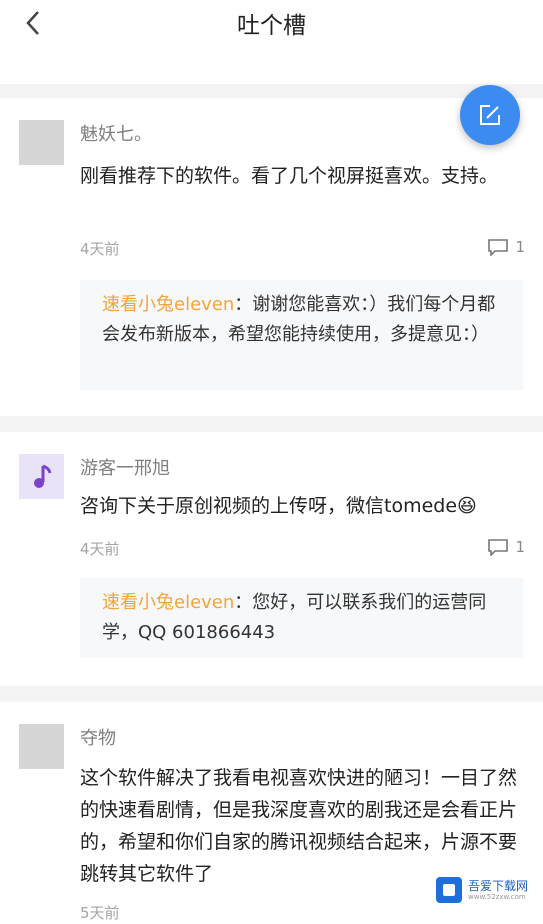 Image resolution: width=543 pixels, height=924 pixels. I want to click on comment-time: 5天前, so click(100, 913).